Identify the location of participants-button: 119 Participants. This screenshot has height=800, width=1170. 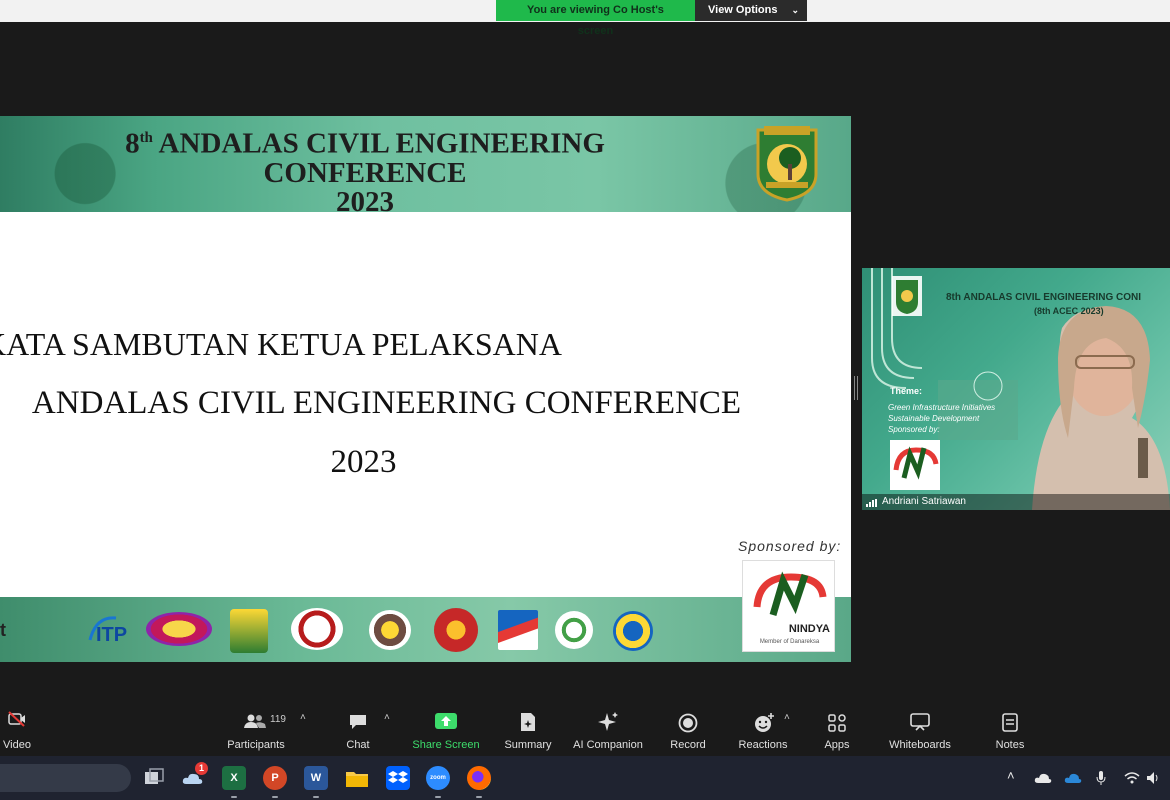
(256, 728).